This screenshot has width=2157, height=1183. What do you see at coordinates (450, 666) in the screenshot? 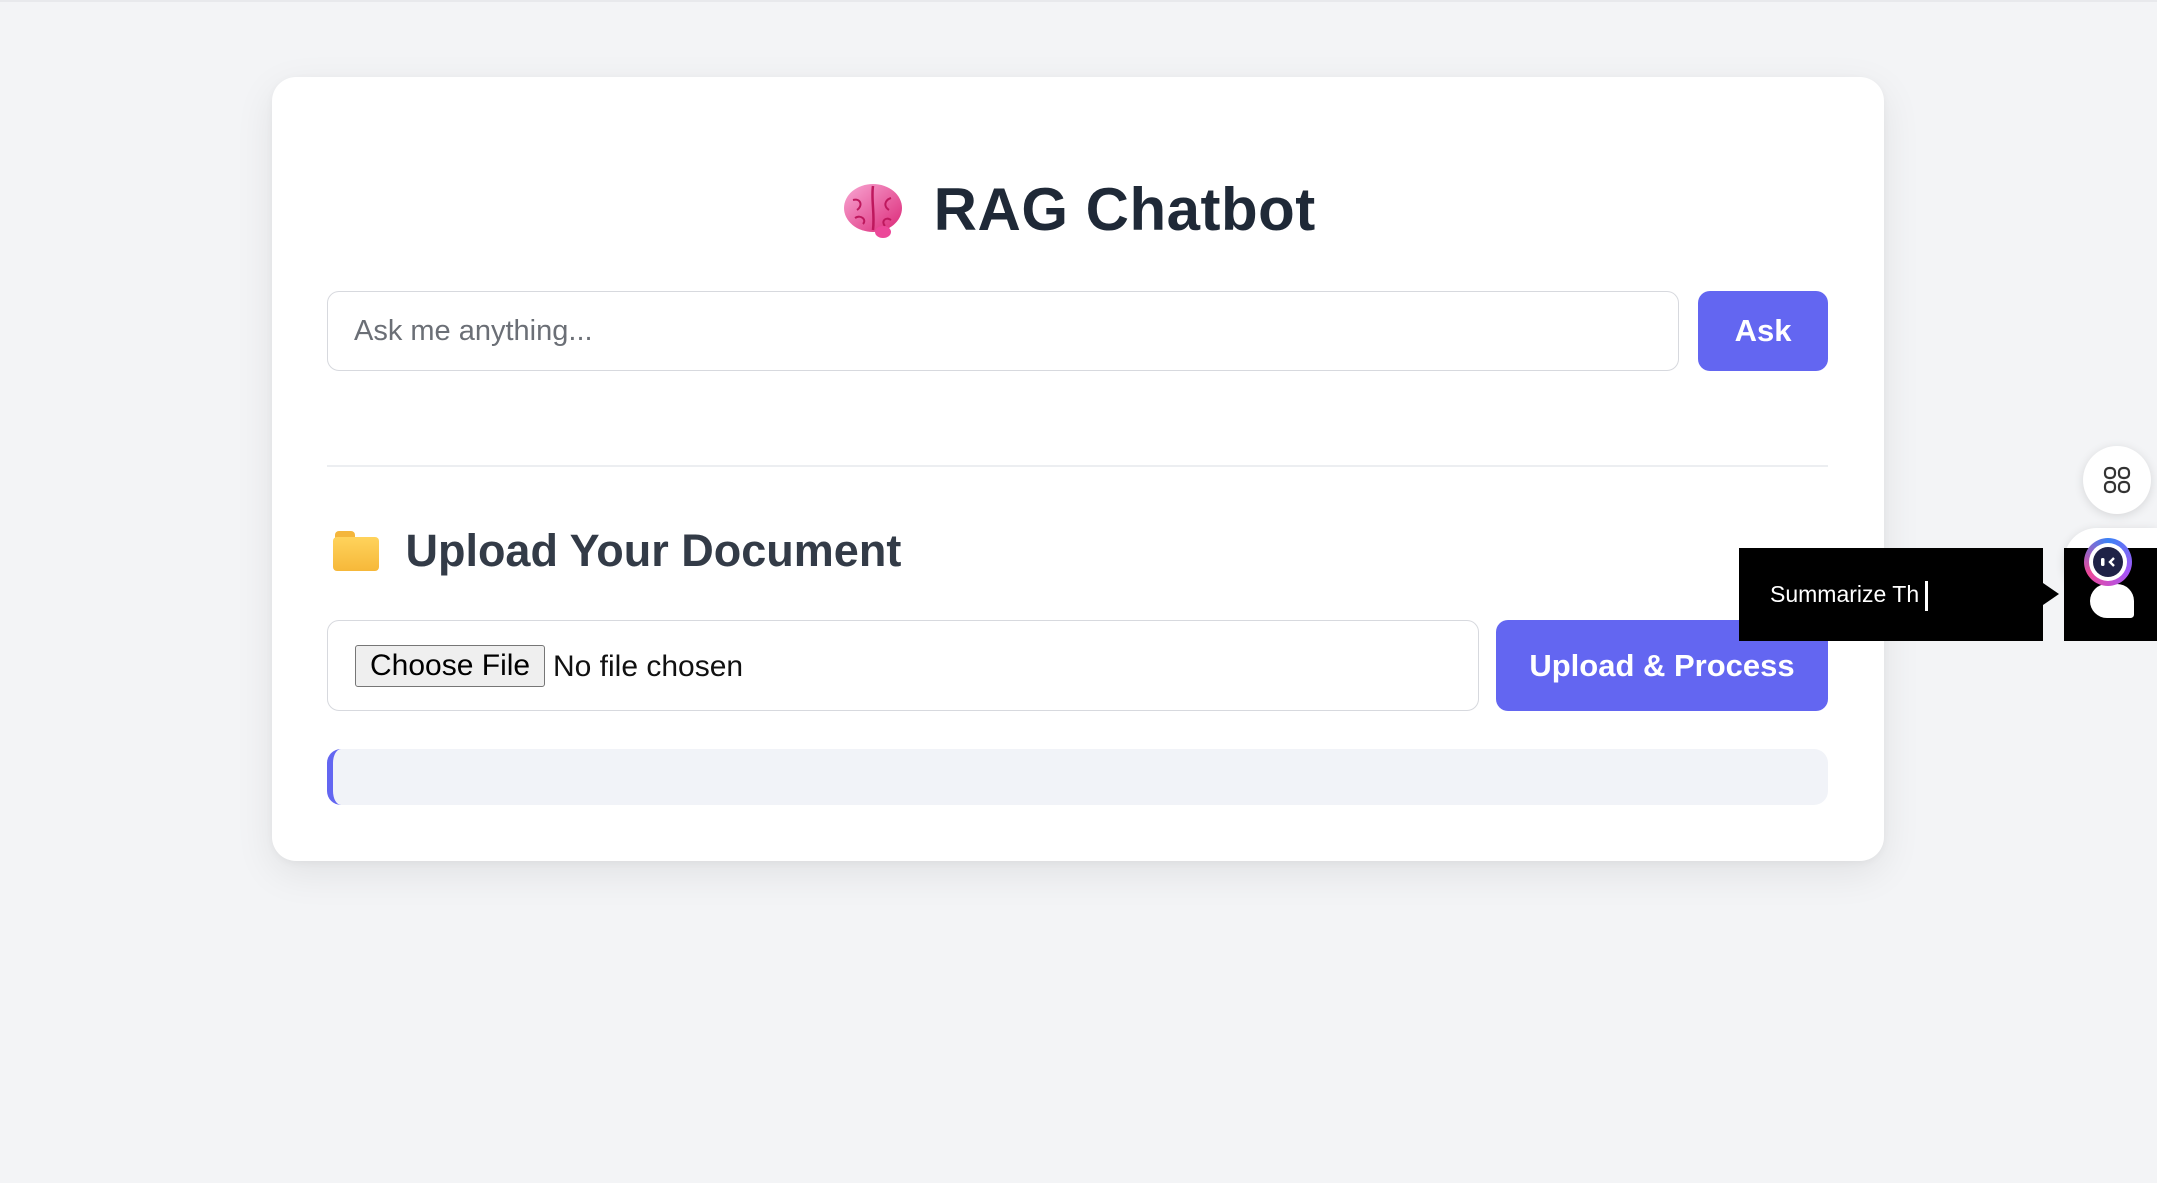
I see `choose-file-button: Choose File` at bounding box center [450, 666].